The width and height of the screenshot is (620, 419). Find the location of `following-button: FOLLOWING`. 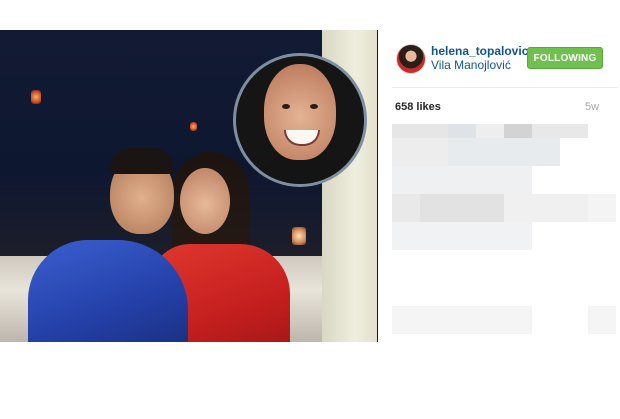

following-button: FOLLOWING is located at coordinates (565, 58).